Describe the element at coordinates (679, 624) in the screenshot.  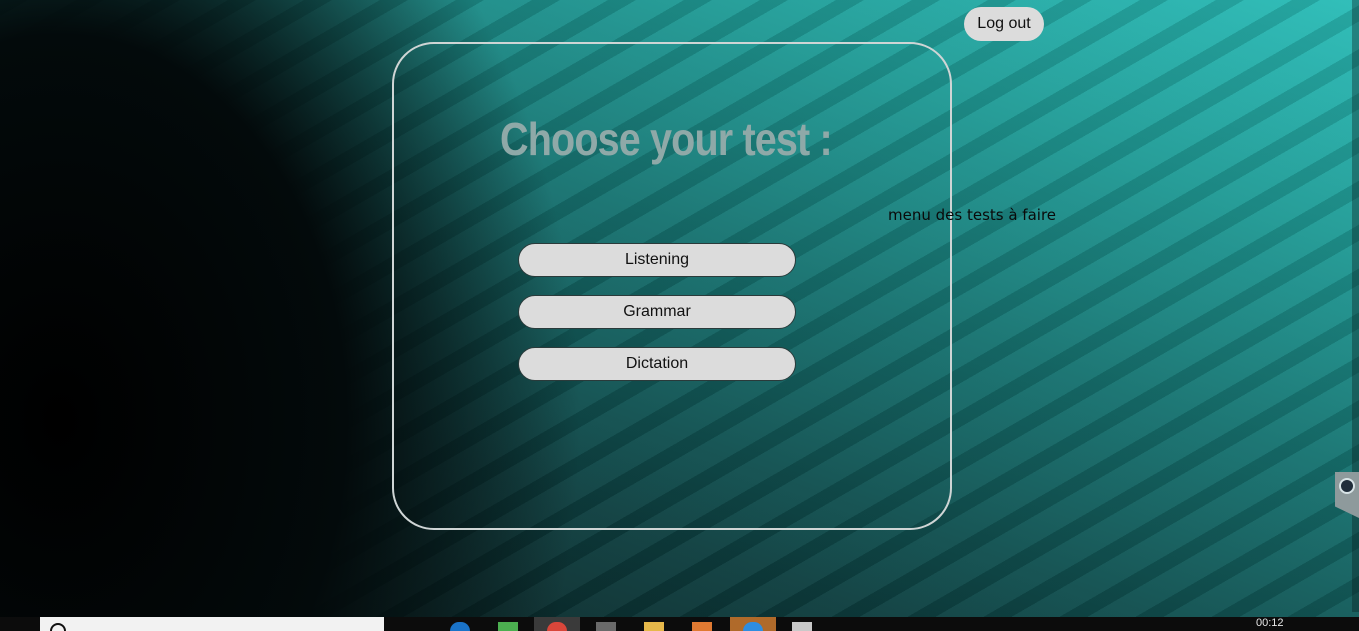
I see `taskbar: 00:12` at that location.